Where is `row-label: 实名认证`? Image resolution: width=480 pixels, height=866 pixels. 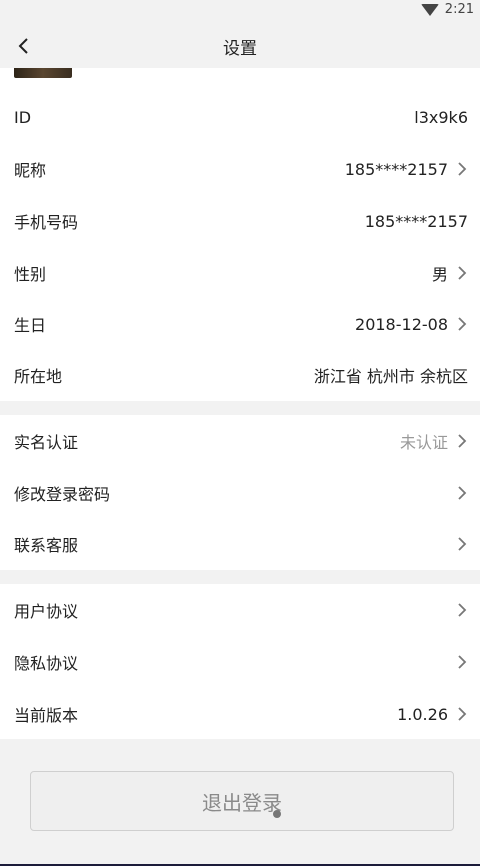
row-label: 实名认证 is located at coordinates (46, 442).